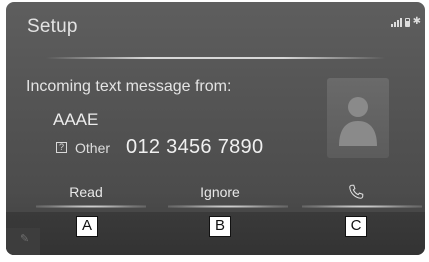 Image resolution: width=429 pixels, height=262 pixels. I want to click on ignore-button-highlight, so click(228, 206).